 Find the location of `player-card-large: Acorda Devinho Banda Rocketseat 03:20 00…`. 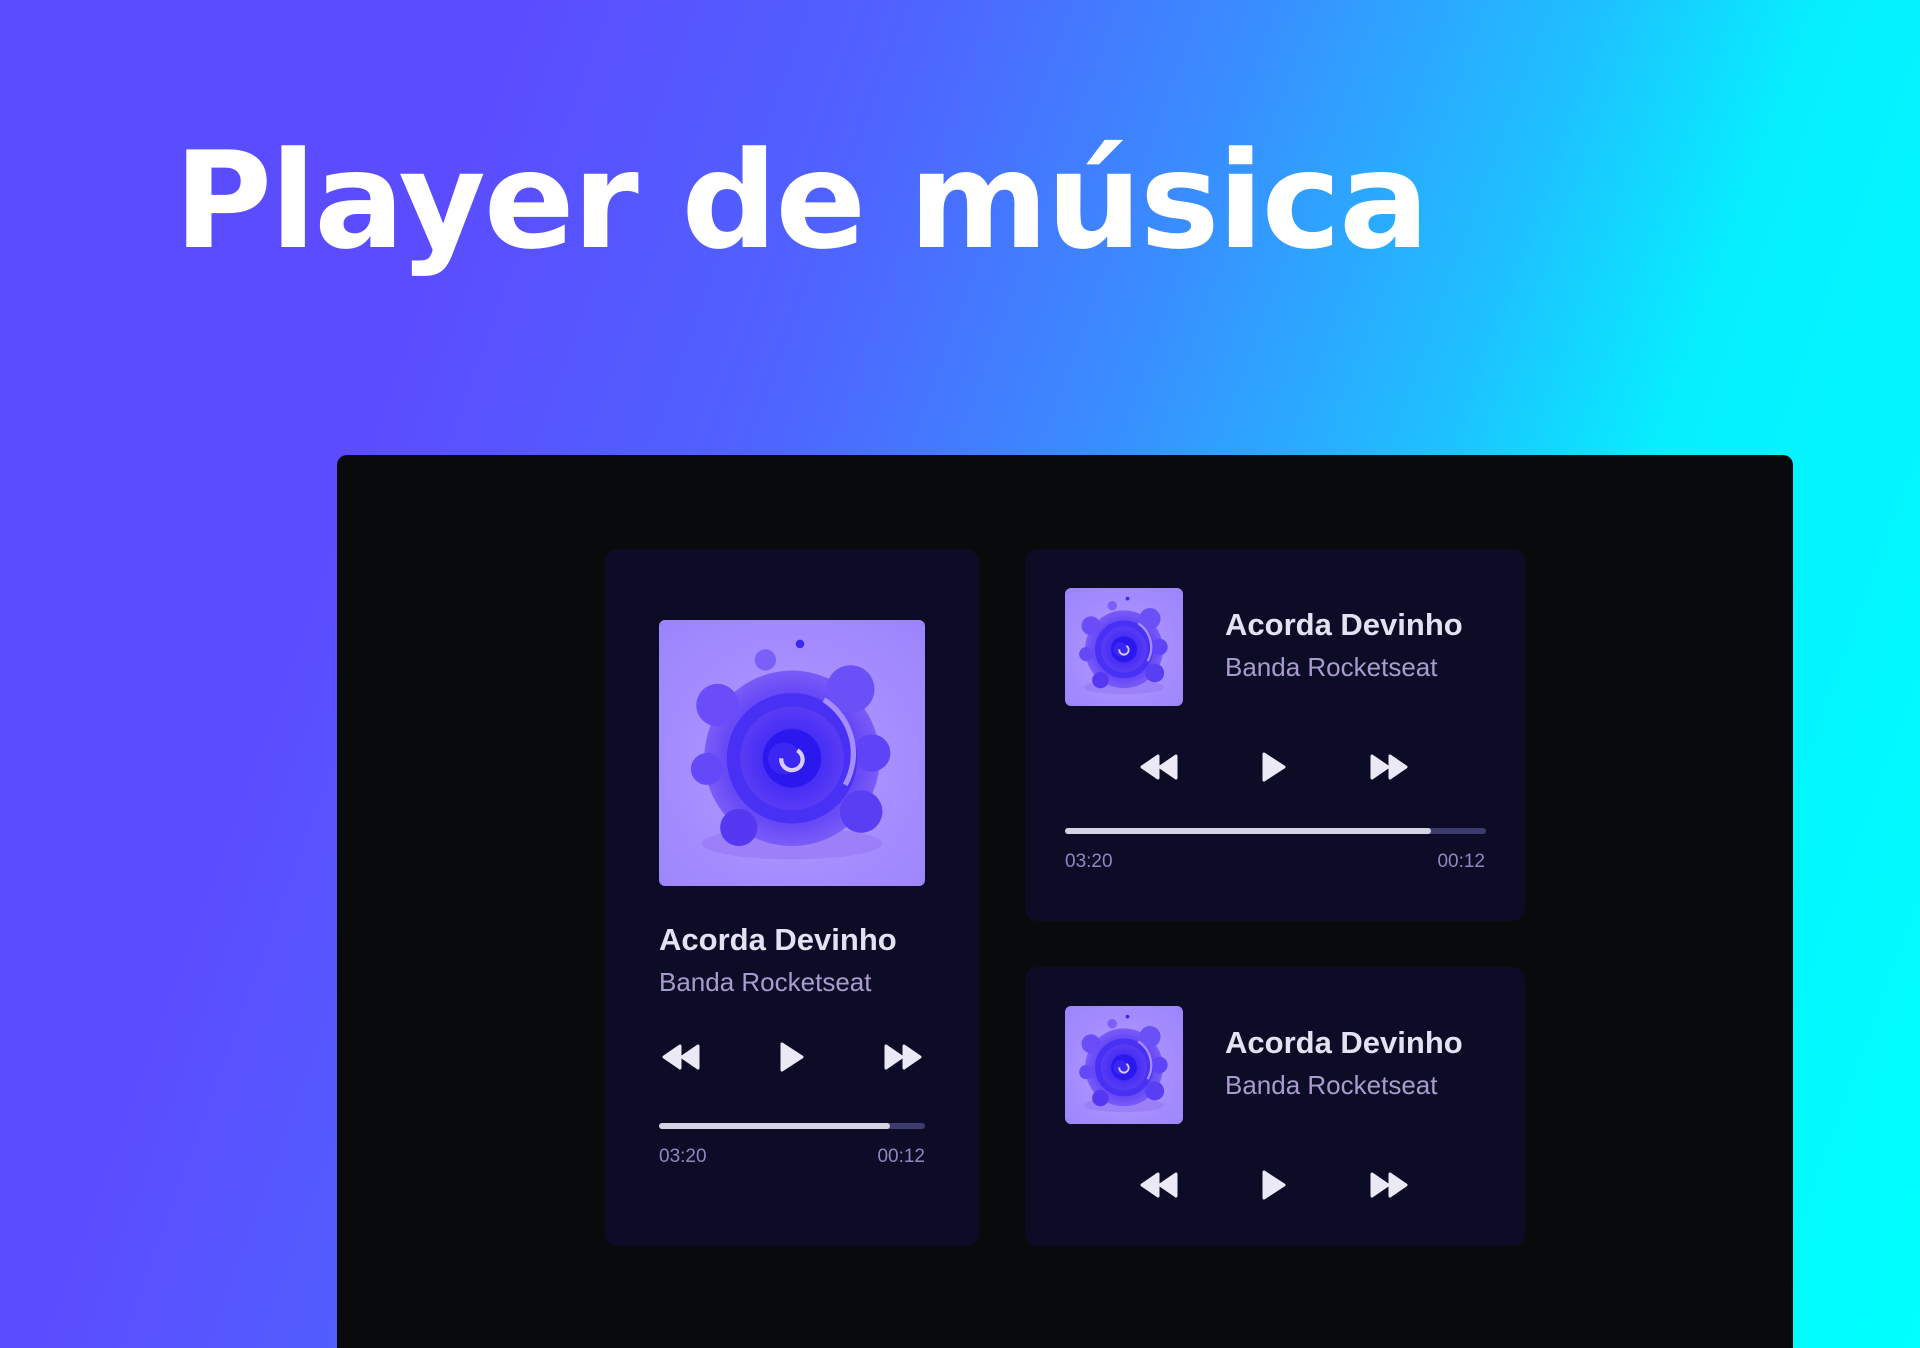

player-card-large: Acorda Devinho Banda Rocketseat 03:20 00… is located at coordinates (792, 897).